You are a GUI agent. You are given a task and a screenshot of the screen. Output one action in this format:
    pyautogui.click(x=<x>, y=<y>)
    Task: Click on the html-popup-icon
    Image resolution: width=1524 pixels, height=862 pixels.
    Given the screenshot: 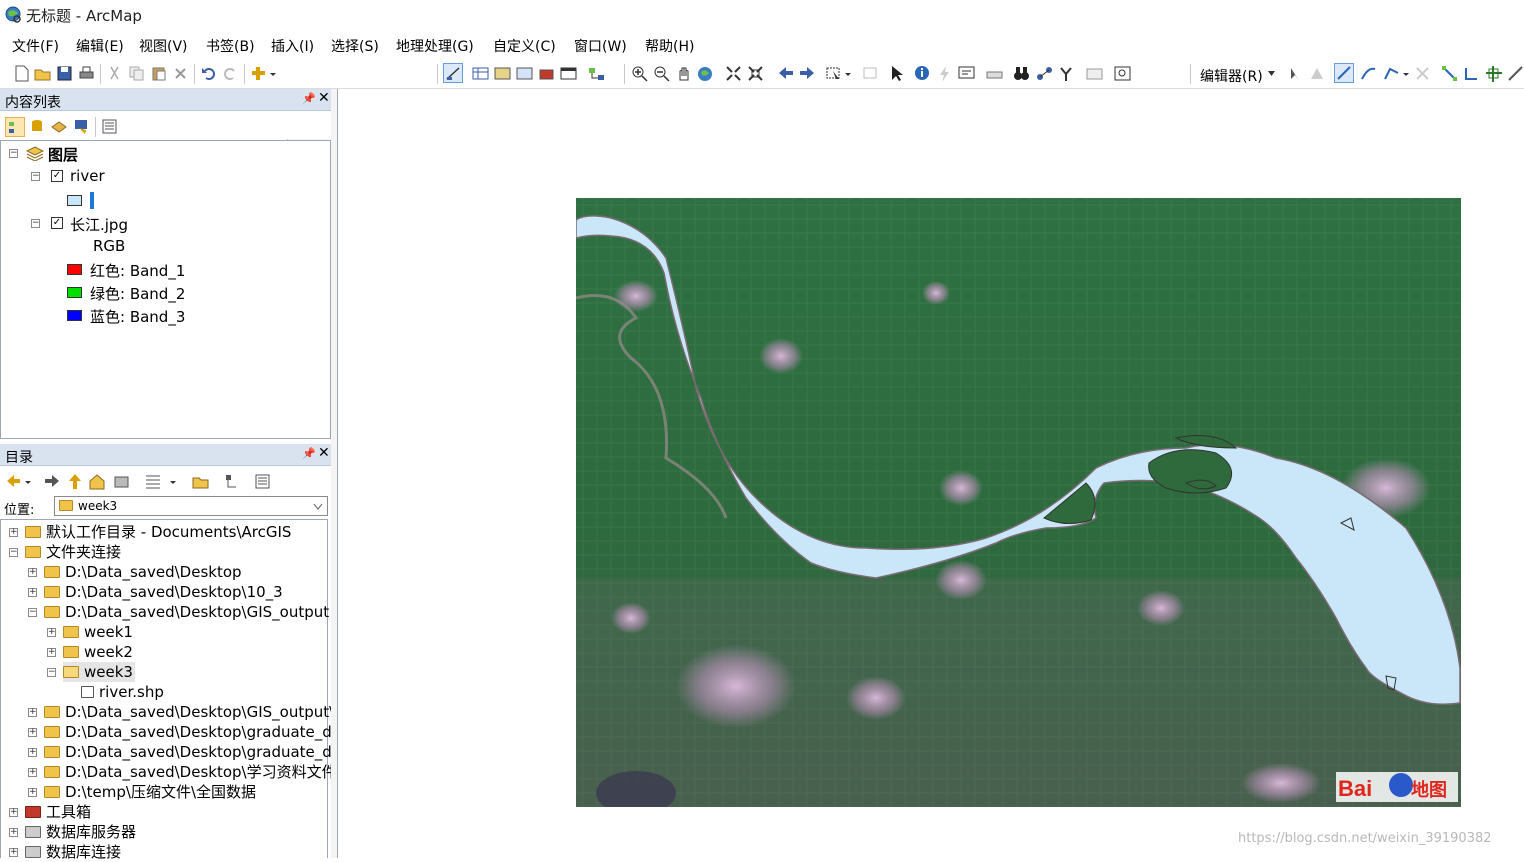 What is the action you would take?
    pyautogui.click(x=966, y=73)
    